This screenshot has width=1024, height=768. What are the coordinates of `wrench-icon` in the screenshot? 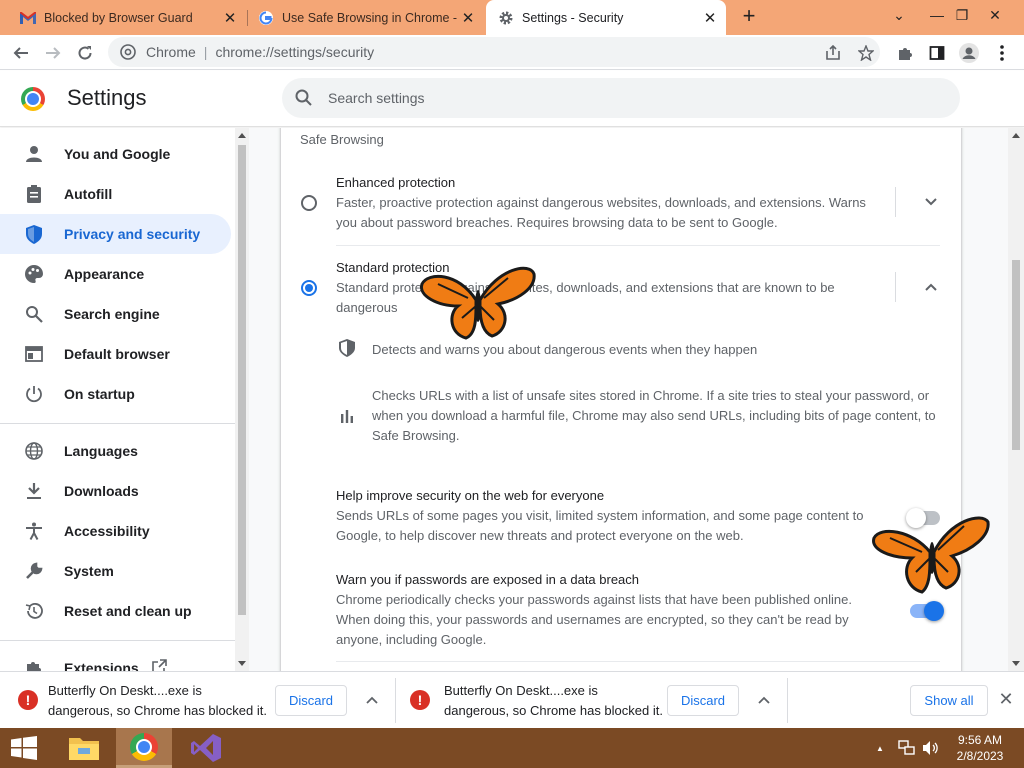 It's located at (34, 571).